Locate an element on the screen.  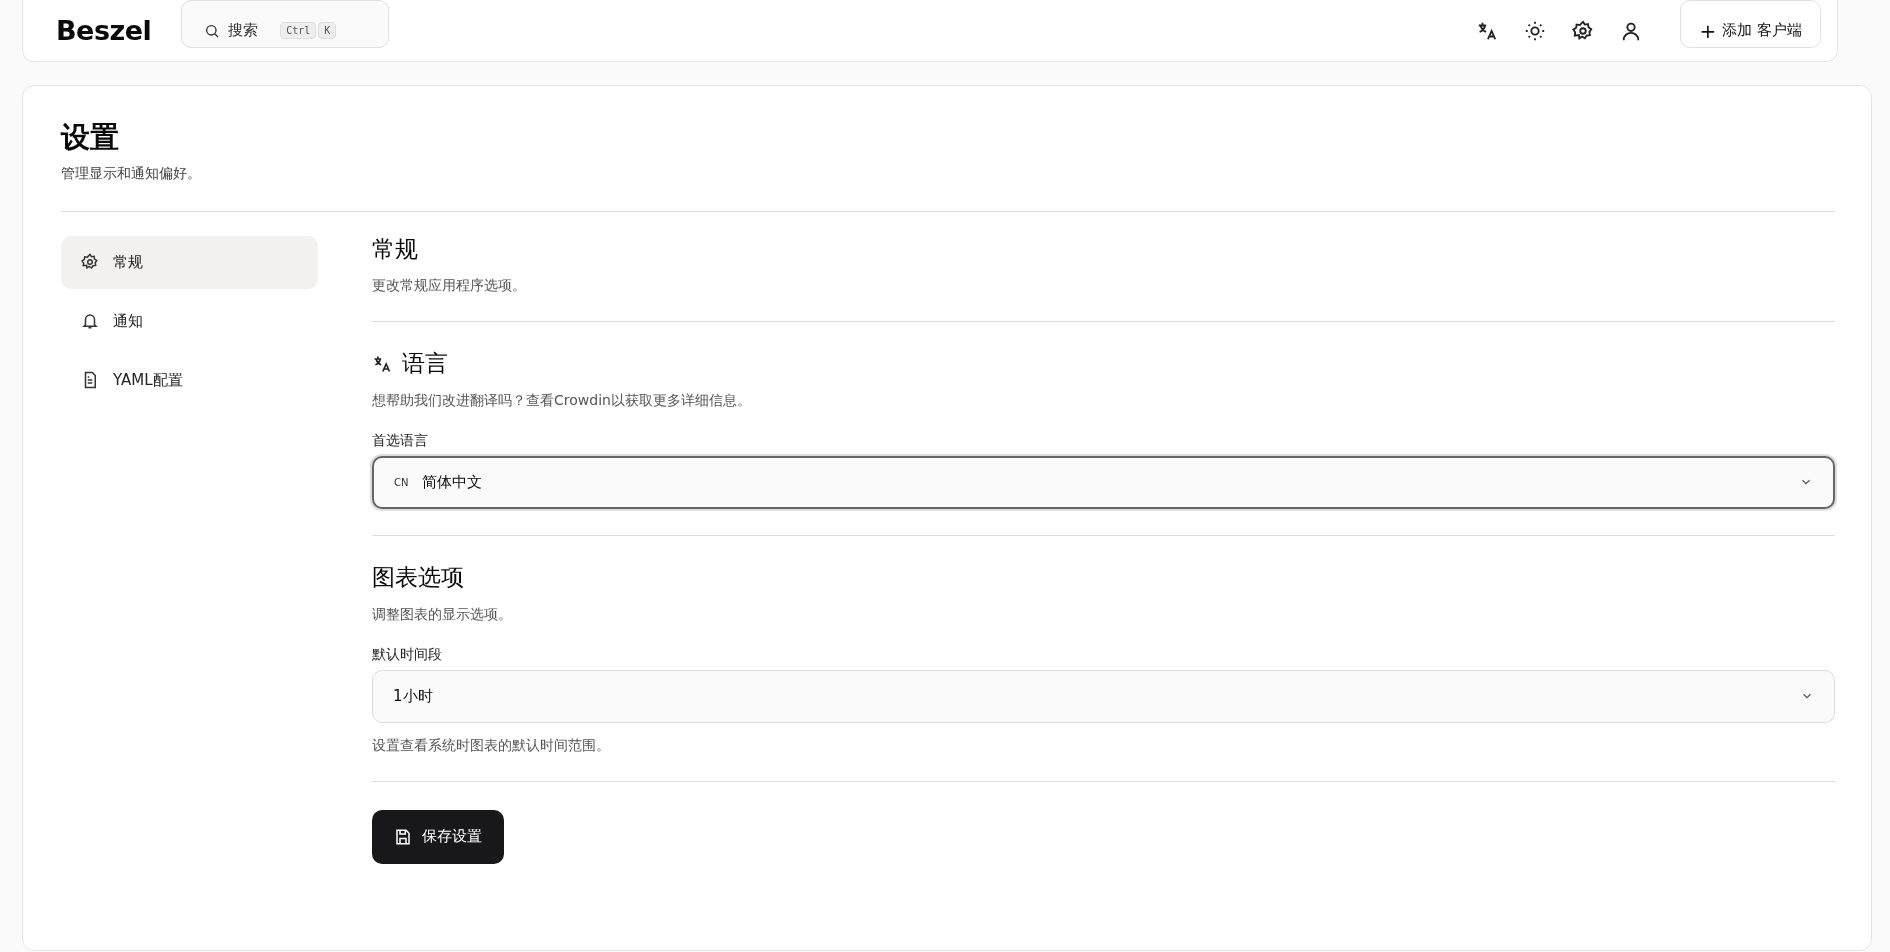
key-hint: Ctrl is located at coordinates (298, 30).